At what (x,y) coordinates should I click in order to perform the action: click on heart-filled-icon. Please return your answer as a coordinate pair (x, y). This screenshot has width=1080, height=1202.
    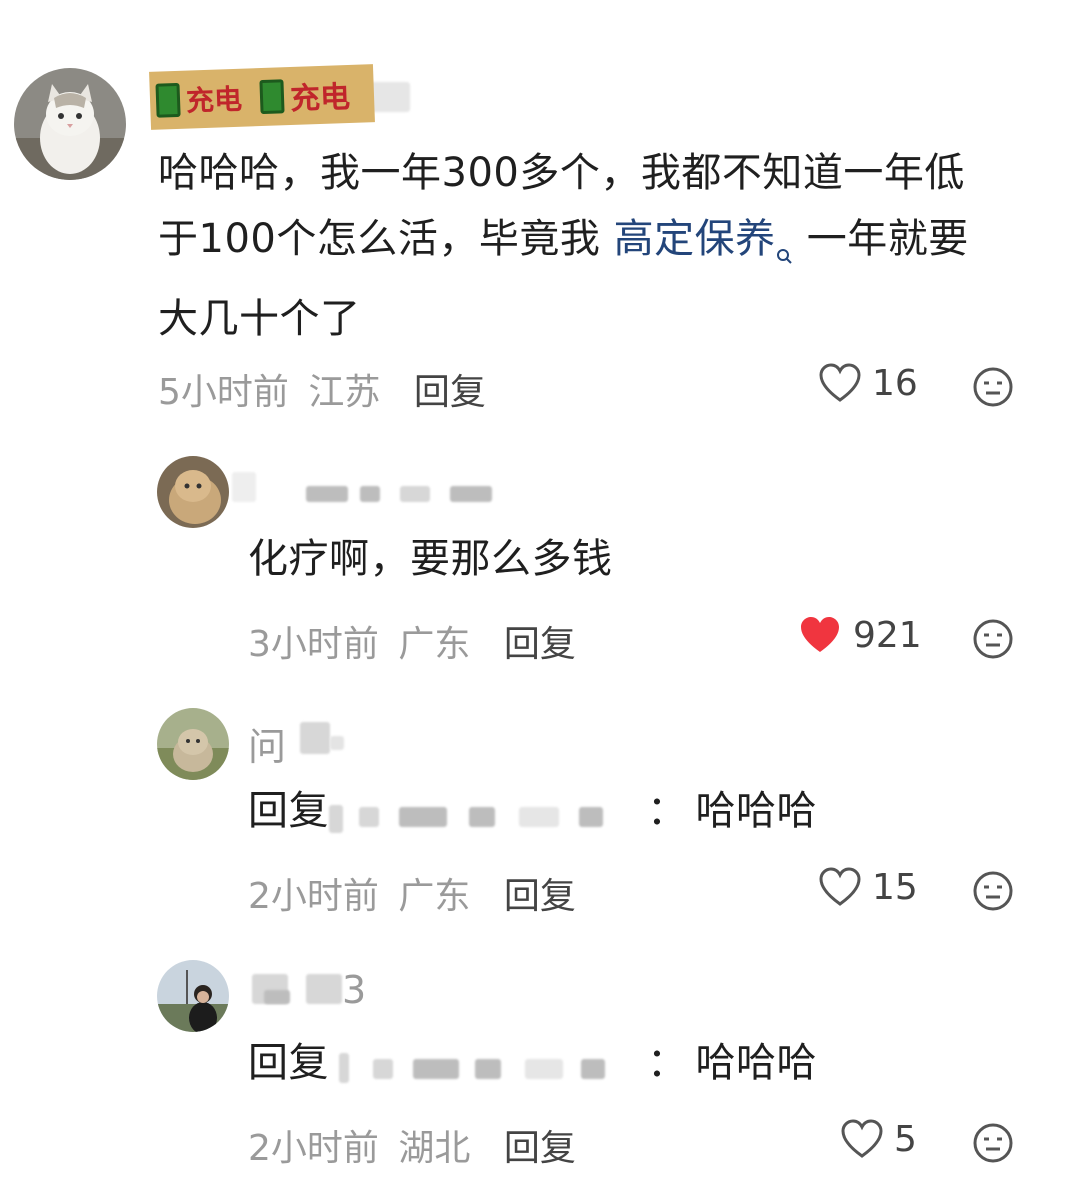
    Looking at the image, I should click on (820, 634).